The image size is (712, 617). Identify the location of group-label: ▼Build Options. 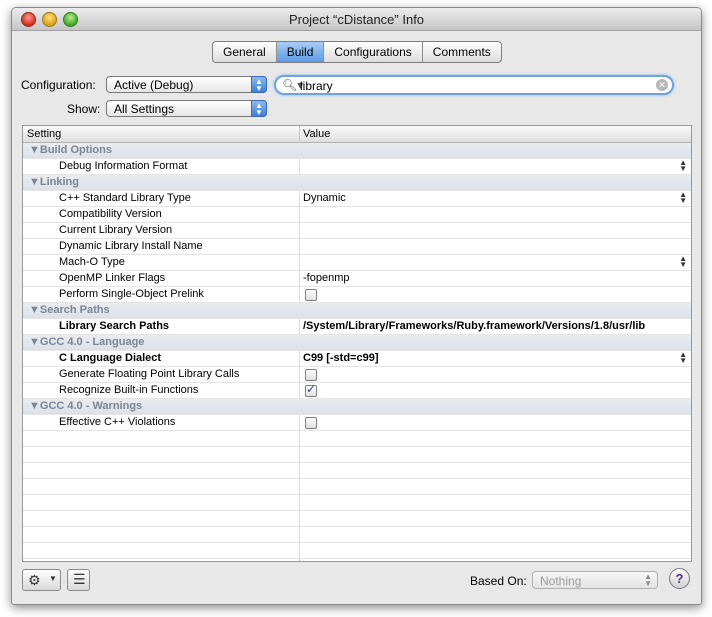
(70, 150).